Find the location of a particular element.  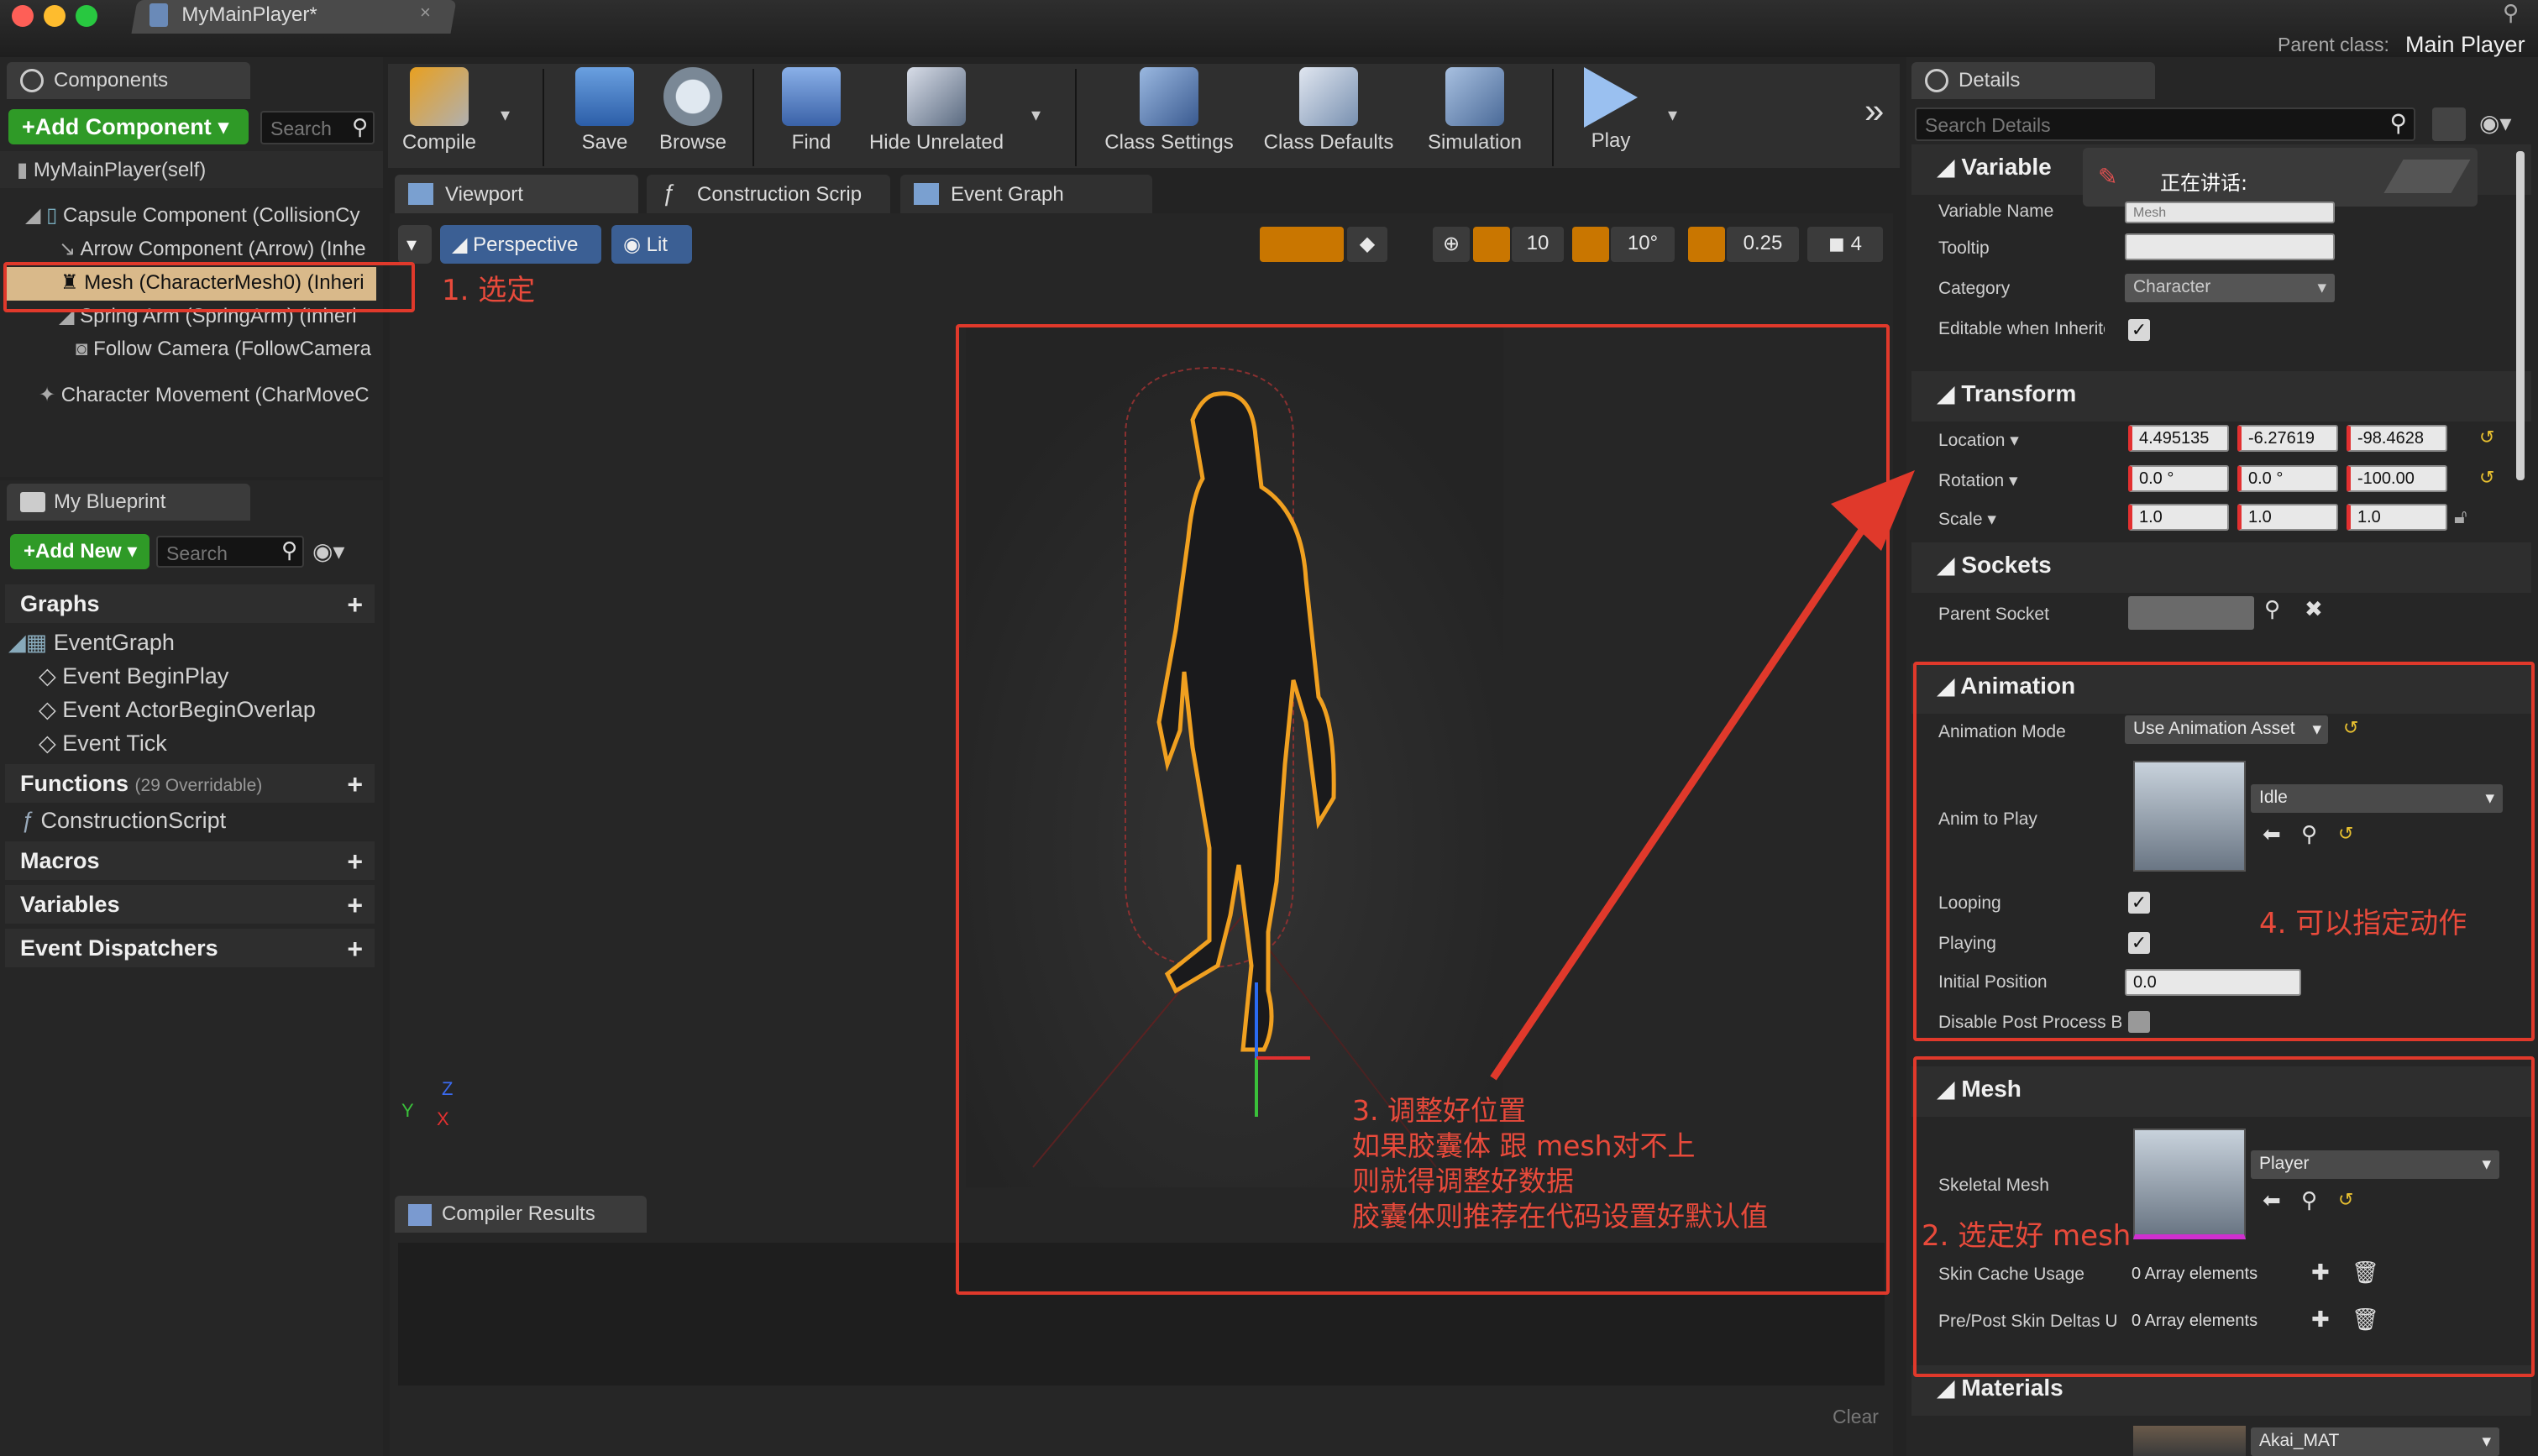

blueprint-search-input: Search ⚲ is located at coordinates (230, 552).